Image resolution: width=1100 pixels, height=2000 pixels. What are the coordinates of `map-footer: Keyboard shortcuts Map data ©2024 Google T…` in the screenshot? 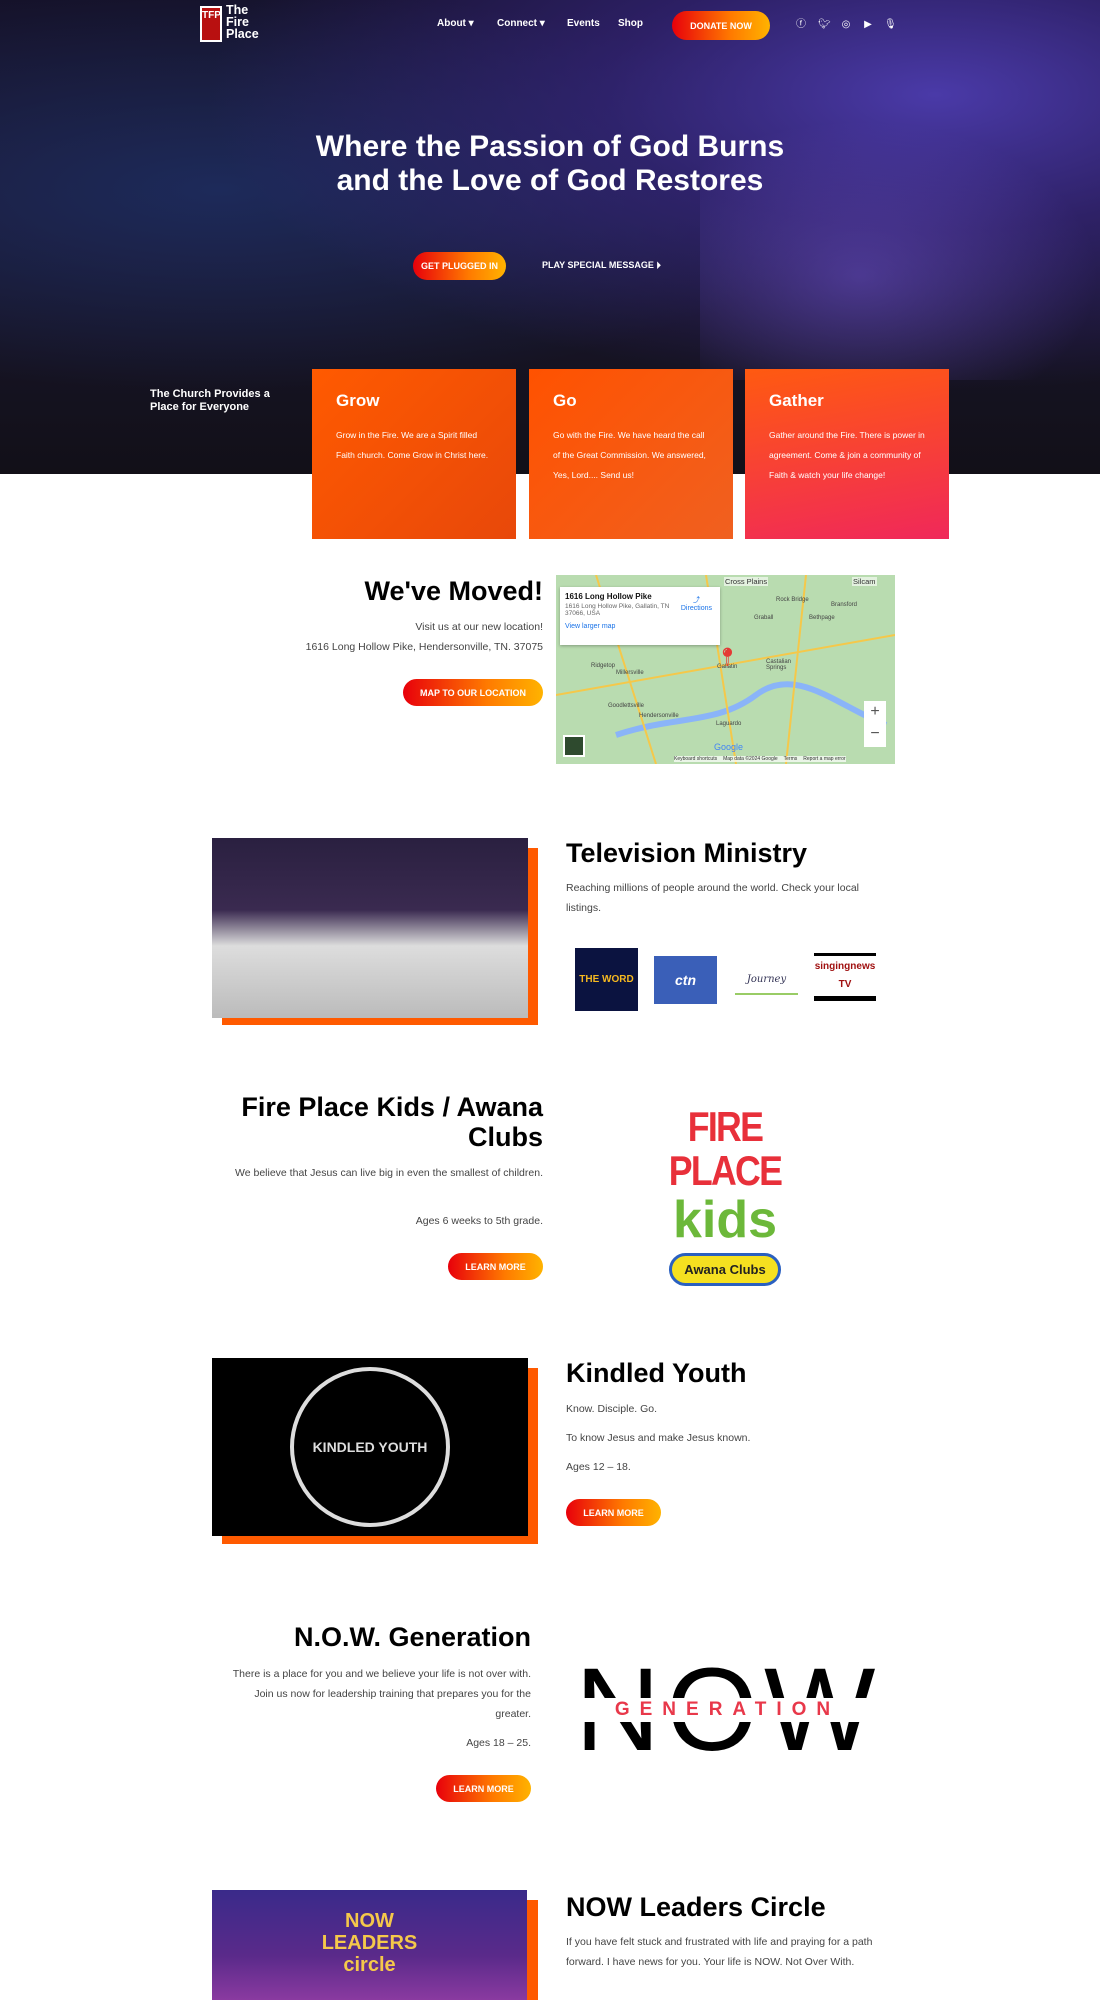 It's located at (760, 759).